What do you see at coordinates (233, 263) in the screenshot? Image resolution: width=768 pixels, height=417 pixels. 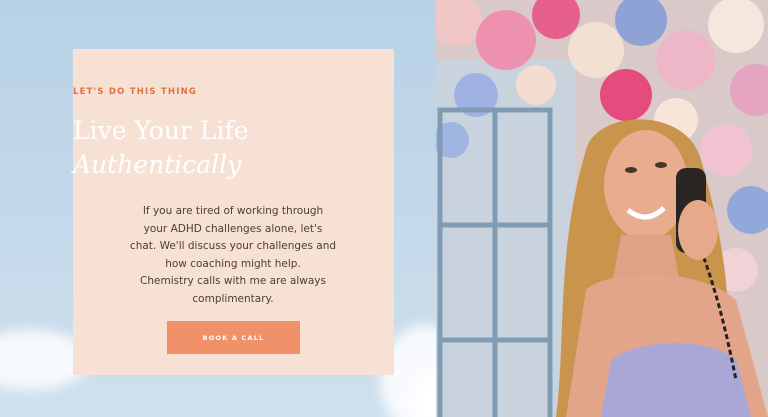 I see `description-line: how coaching might help.` at bounding box center [233, 263].